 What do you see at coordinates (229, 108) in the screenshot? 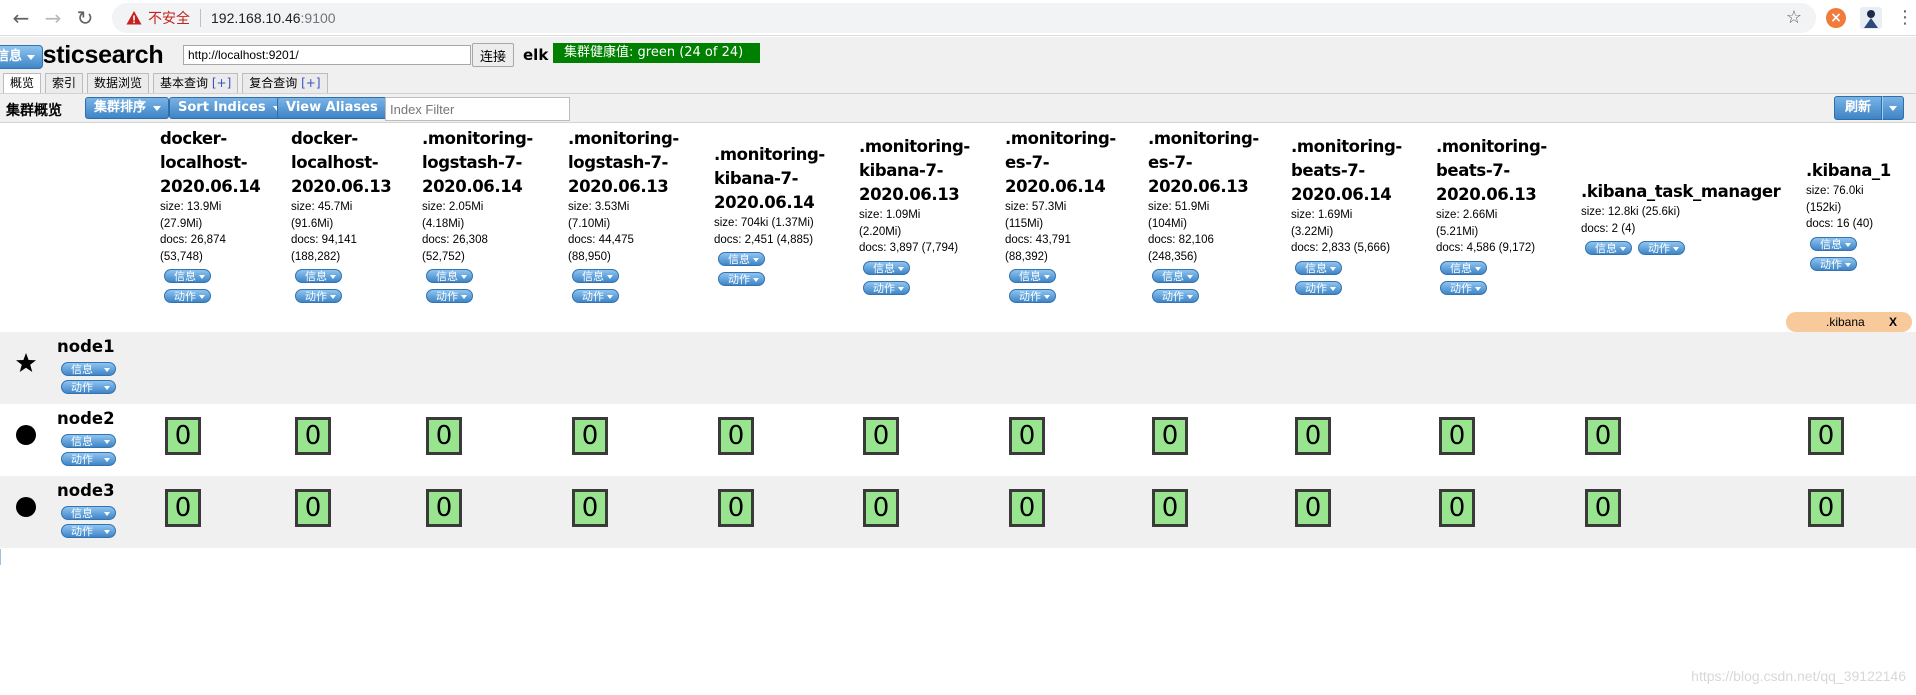
I see `sort-indices-button: Sort Indices` at bounding box center [229, 108].